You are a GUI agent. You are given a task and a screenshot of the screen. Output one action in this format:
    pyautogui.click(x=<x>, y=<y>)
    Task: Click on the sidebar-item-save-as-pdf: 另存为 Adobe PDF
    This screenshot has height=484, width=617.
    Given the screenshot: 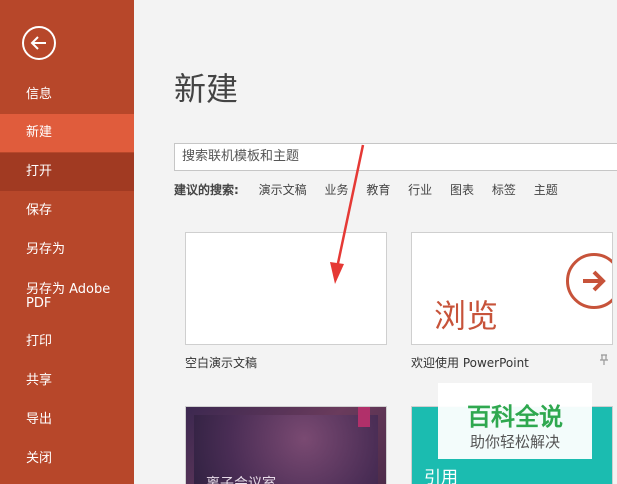 What is the action you would take?
    pyautogui.click(x=67, y=300)
    